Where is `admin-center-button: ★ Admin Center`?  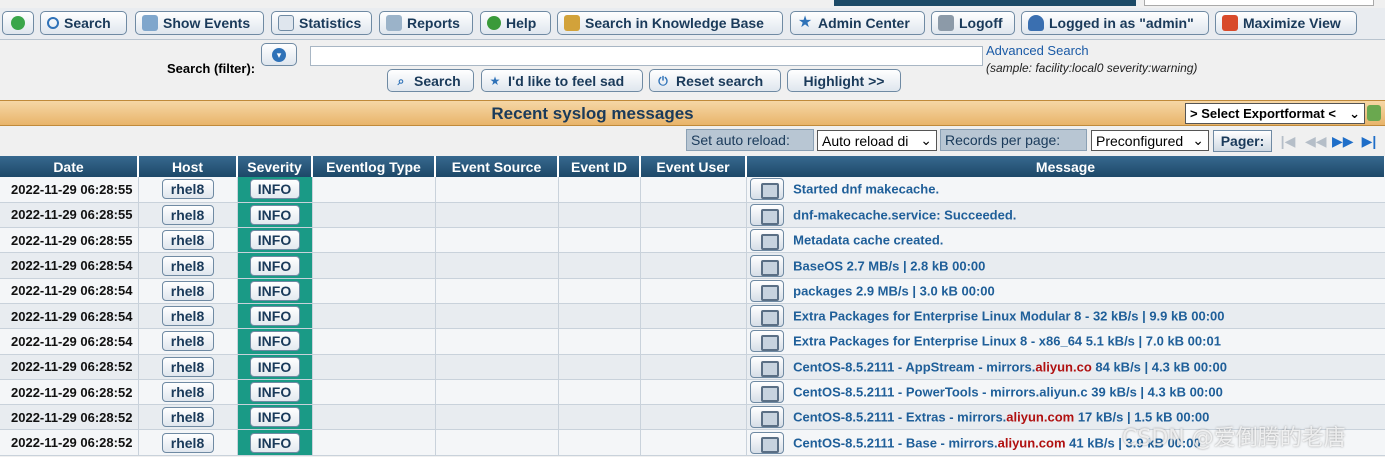
admin-center-button: ★ Admin Center is located at coordinates (857, 23).